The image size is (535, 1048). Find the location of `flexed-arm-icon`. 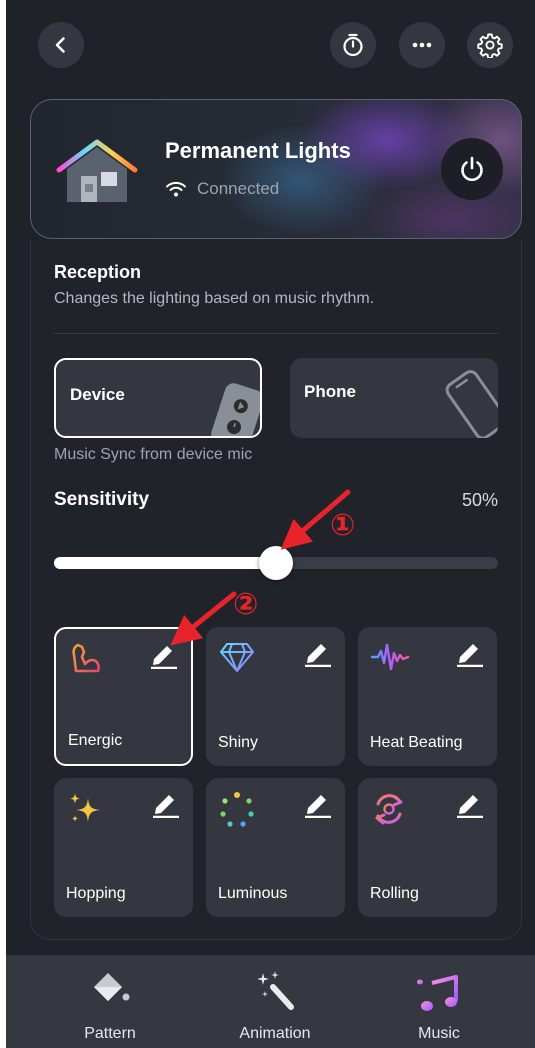

flexed-arm-icon is located at coordinates (86, 658).